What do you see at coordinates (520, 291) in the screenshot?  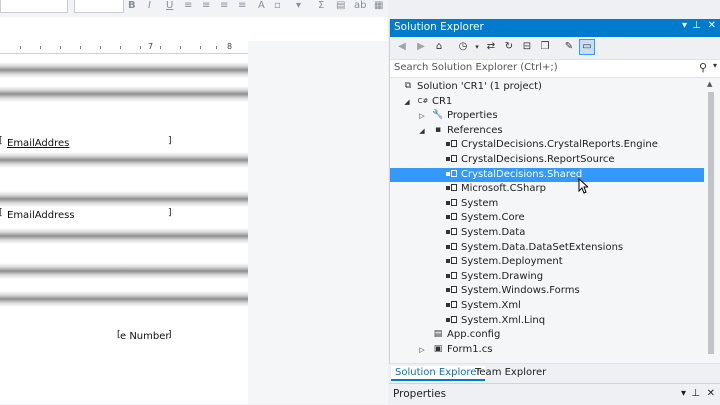 I see `tree-item-label: System.Windows.Forms` at bounding box center [520, 291].